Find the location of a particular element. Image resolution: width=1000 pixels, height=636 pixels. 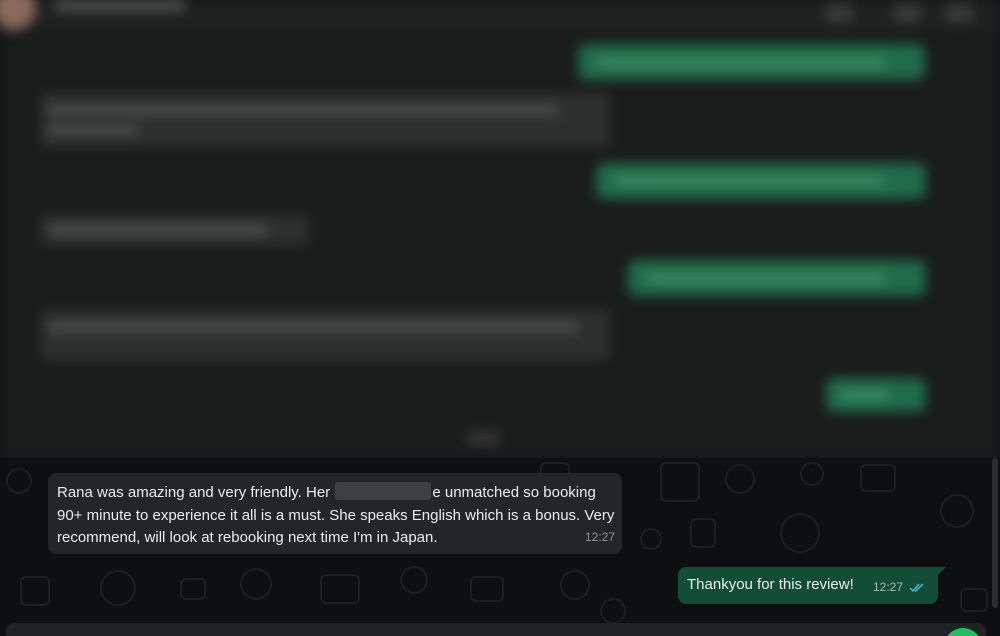

chat-header is located at coordinates (500, 15).